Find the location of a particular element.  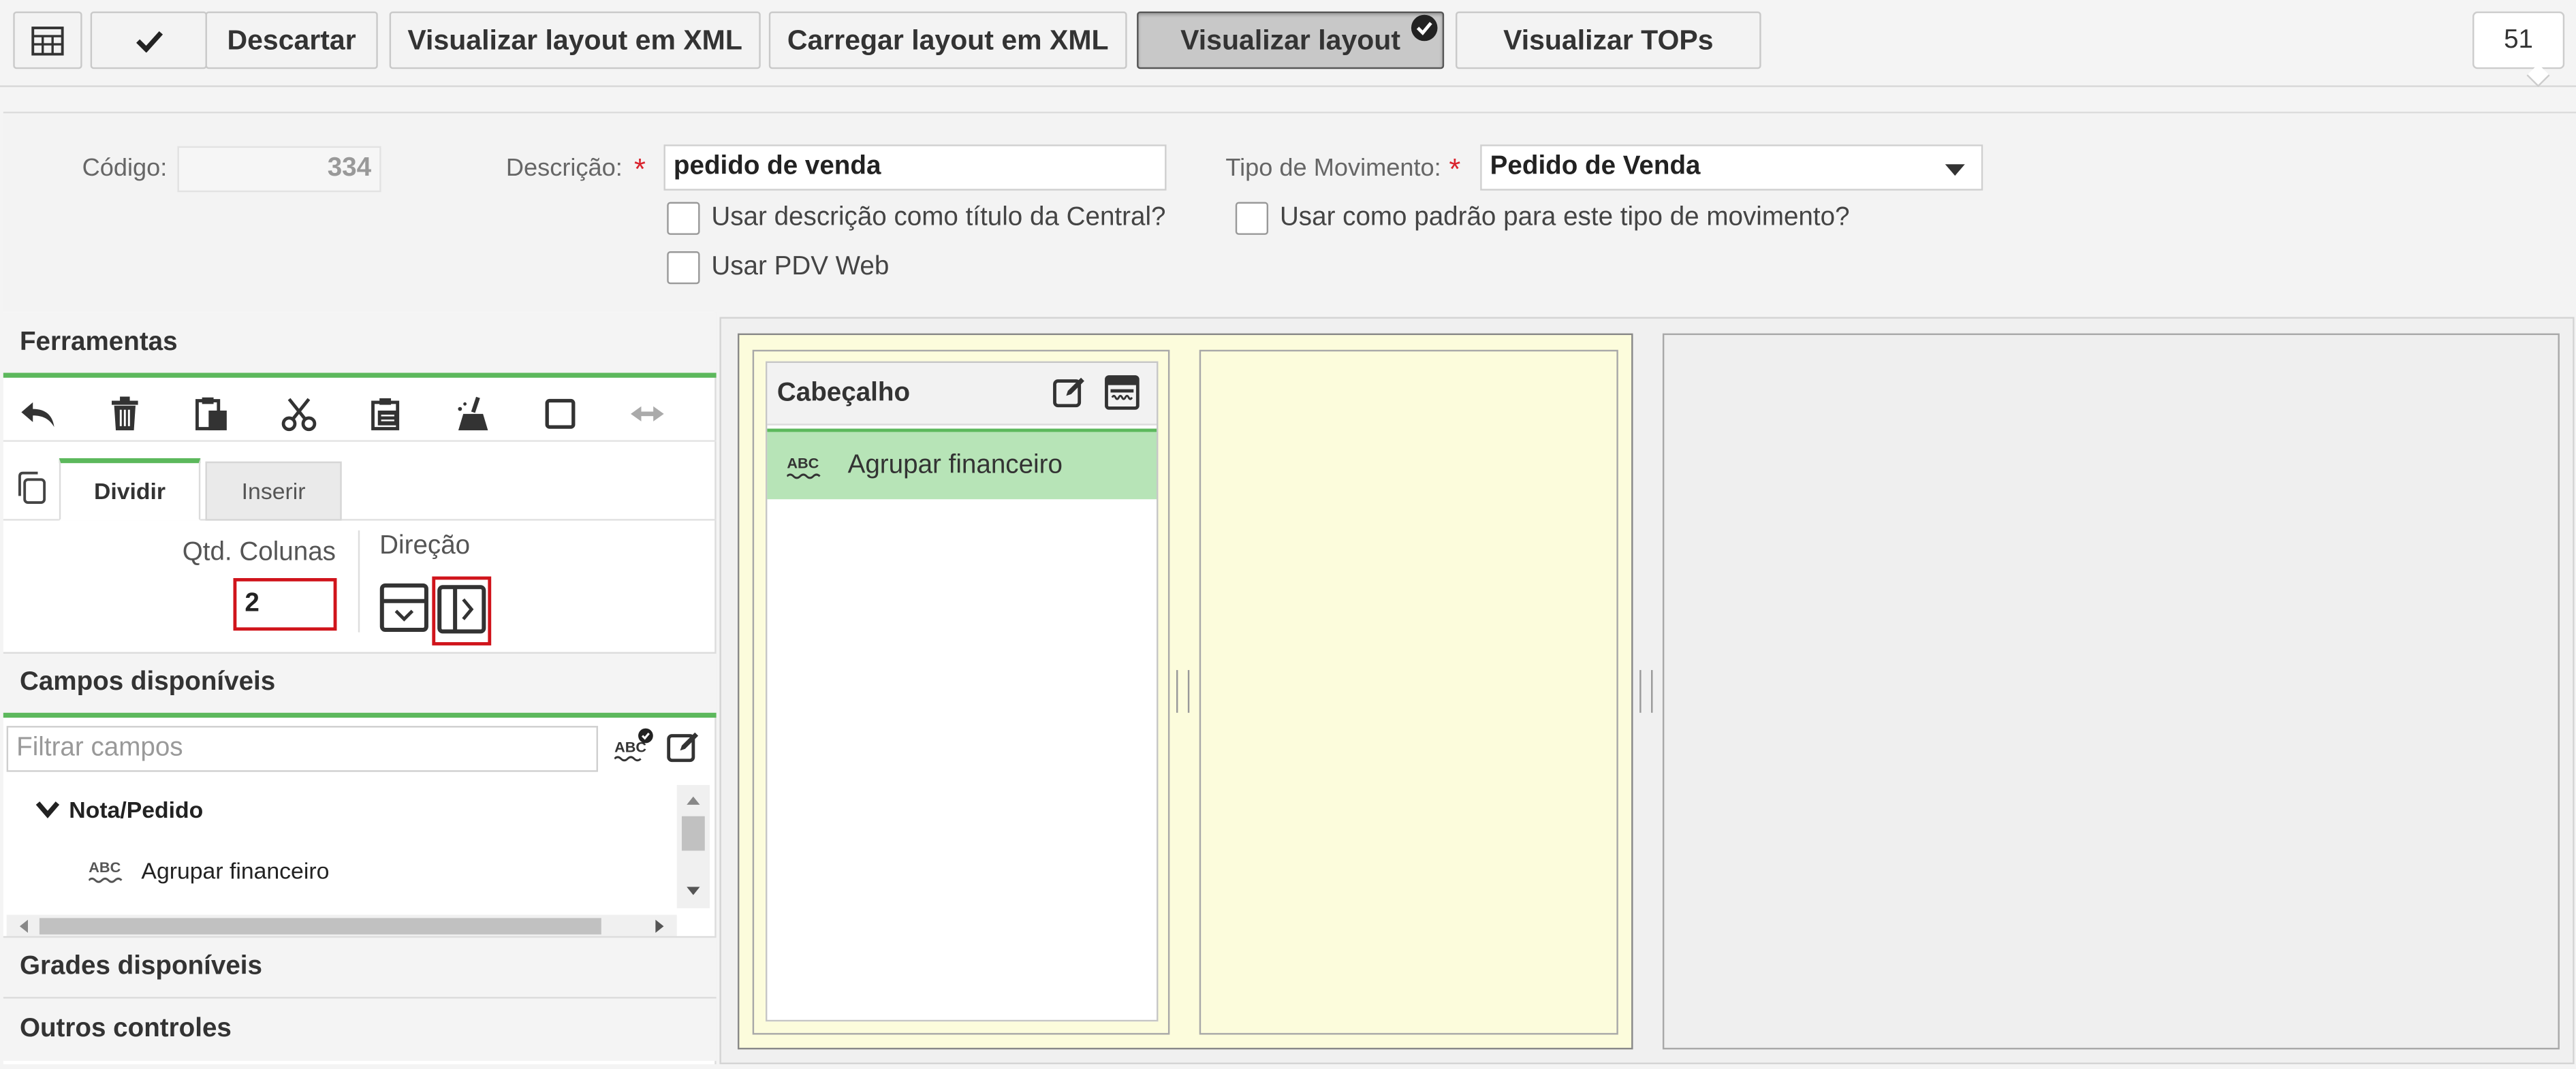

split-vertical-icon is located at coordinates (403, 608).